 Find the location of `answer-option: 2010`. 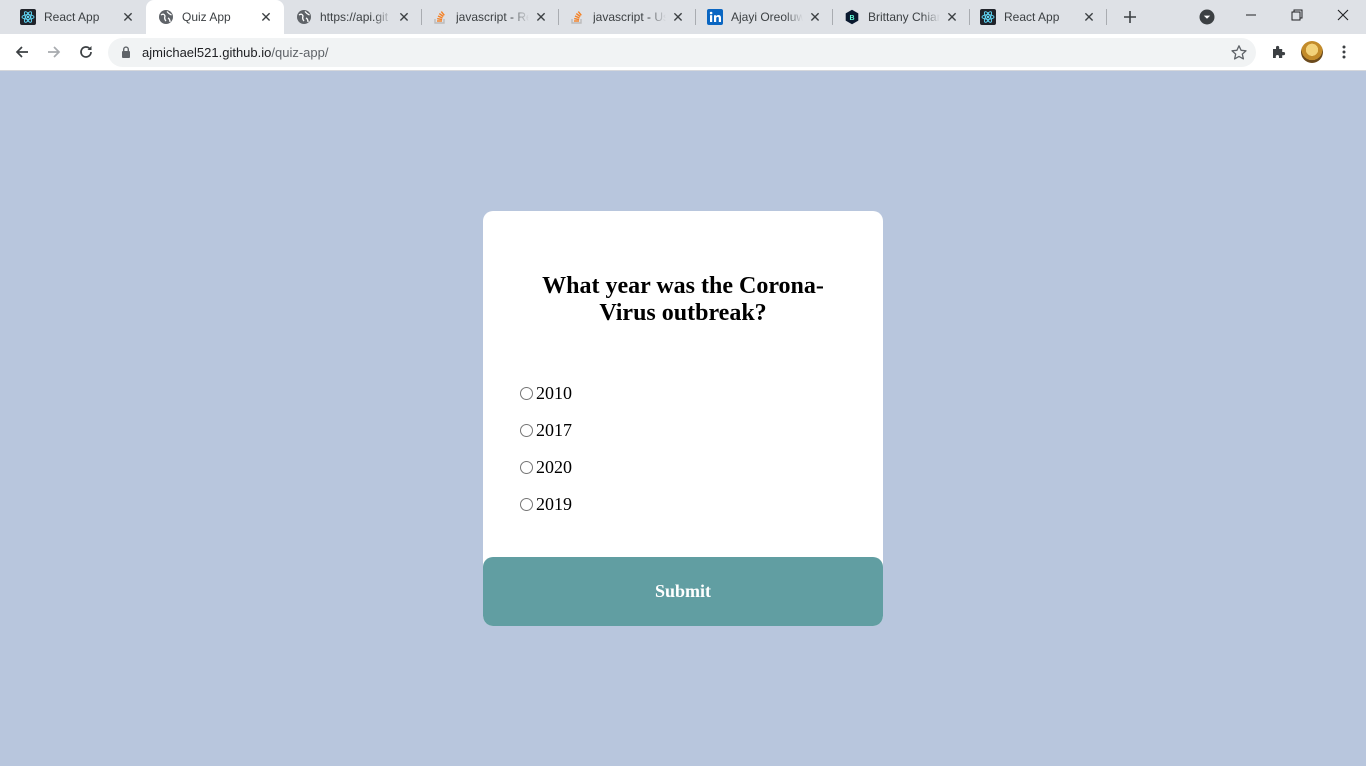

answer-option: 2010 is located at coordinates (545, 393).